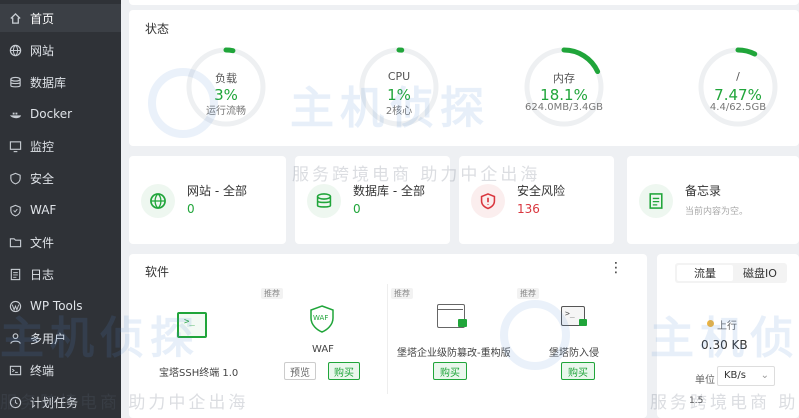 The width and height of the screenshot is (799, 418). What do you see at coordinates (217, 191) in the screenshot?
I see `overview-title: 网站 - 全部` at bounding box center [217, 191].